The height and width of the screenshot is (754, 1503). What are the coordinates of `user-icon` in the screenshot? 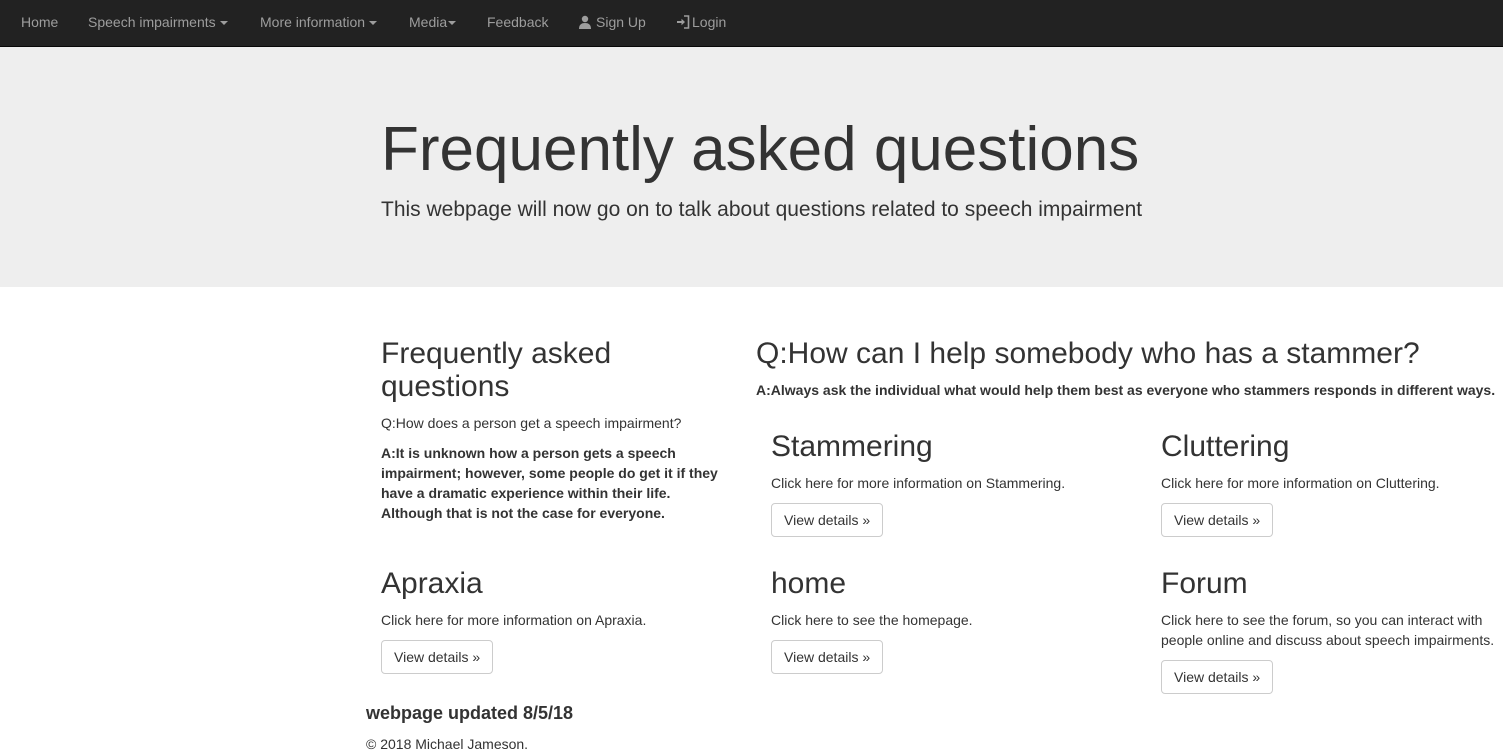 It's located at (585, 22).